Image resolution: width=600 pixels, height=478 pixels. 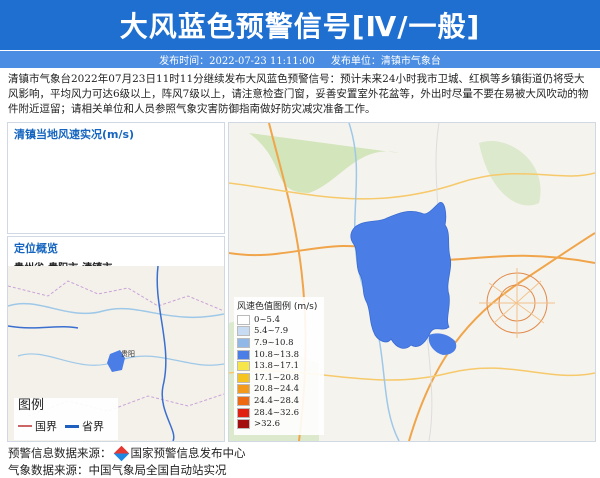 I want to click on legend-label: 24.4~28.4, so click(x=276, y=400).